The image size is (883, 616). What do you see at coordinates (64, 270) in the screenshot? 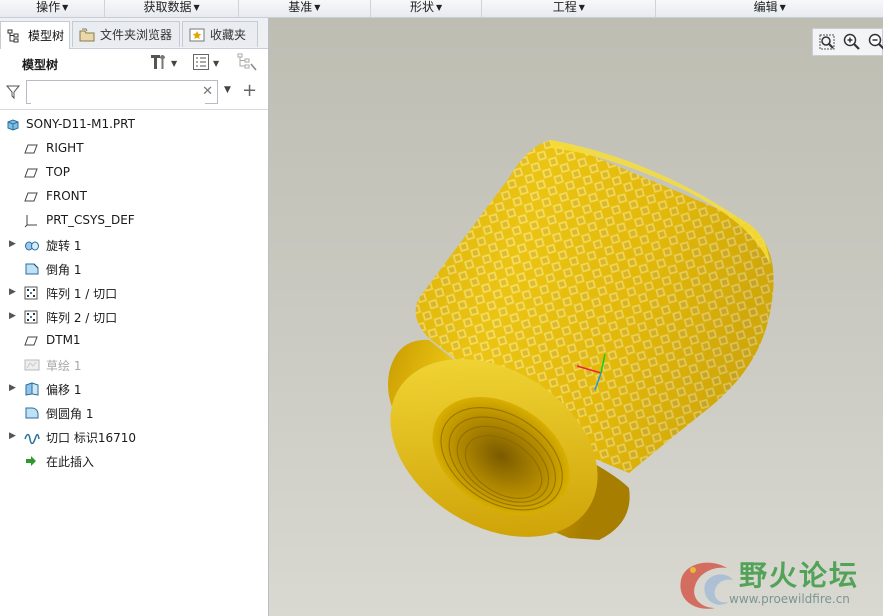
I see `tree-item-label: 倒角 1` at bounding box center [64, 270].